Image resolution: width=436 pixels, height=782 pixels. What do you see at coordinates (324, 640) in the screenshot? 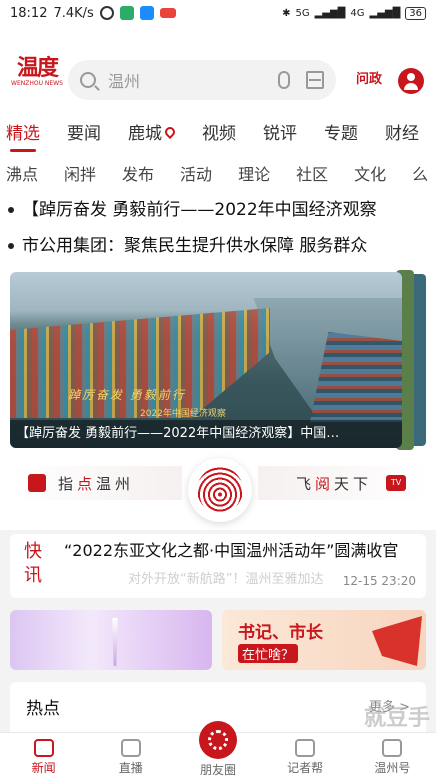
I see `secretary-mayor-banner: 书记、市长 在忙啥？` at bounding box center [324, 640].